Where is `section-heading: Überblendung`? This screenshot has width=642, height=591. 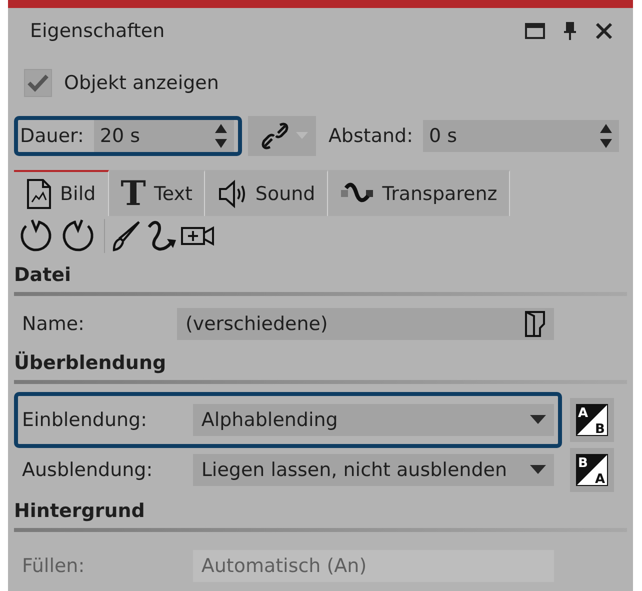 section-heading: Überblendung is located at coordinates (91, 362).